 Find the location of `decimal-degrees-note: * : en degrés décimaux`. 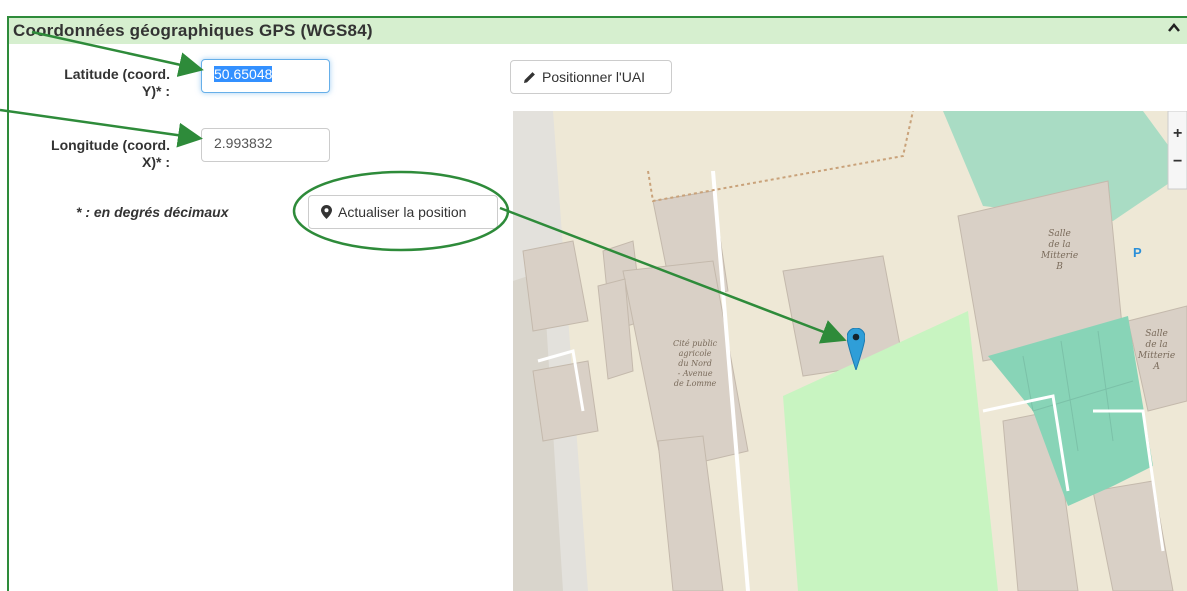

decimal-degrees-note: * : en degrés décimaux is located at coordinates (152, 212).